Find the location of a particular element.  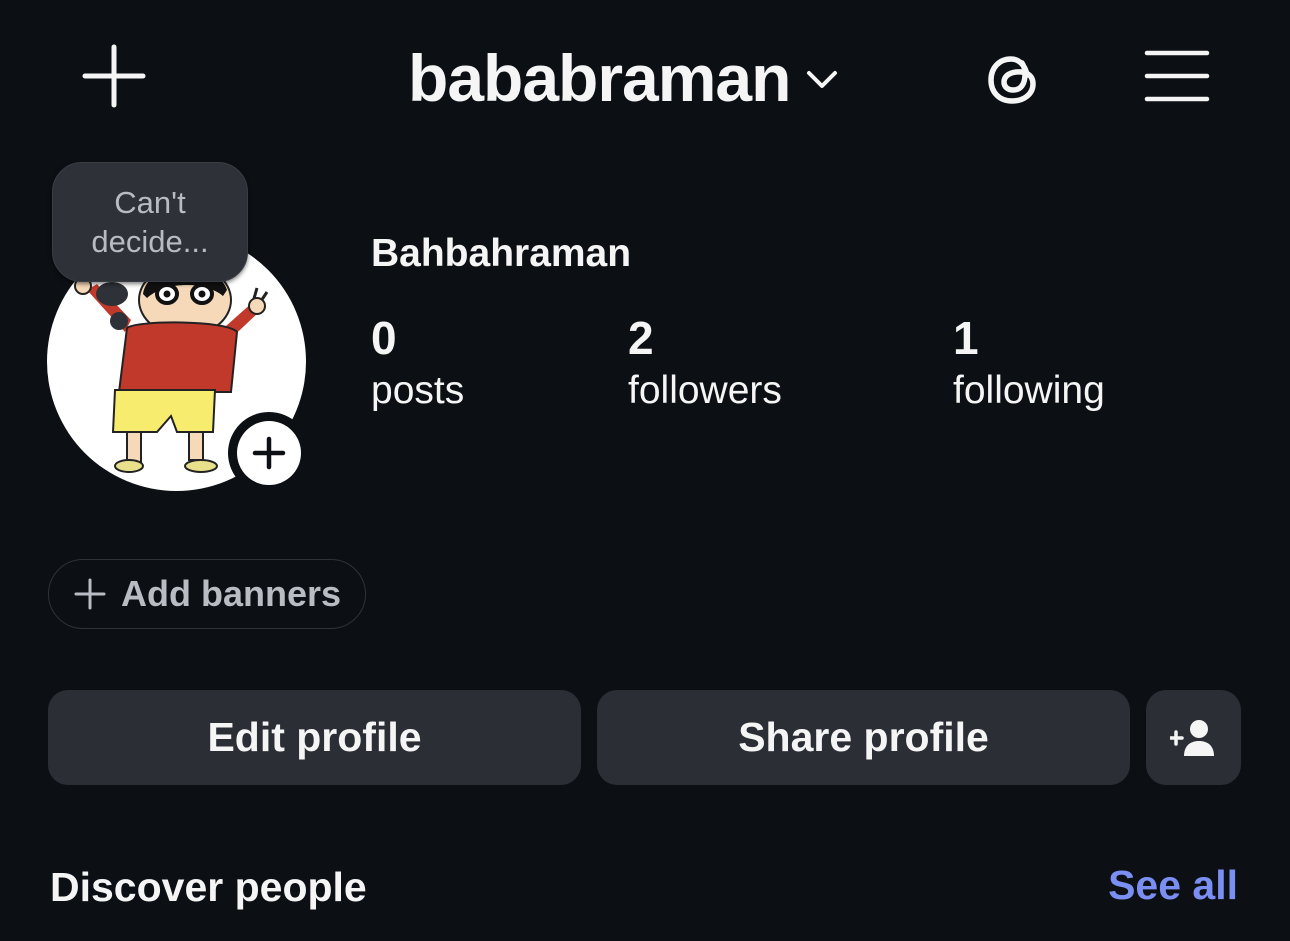

hamburger-menu-icon is located at coordinates (1177, 76).